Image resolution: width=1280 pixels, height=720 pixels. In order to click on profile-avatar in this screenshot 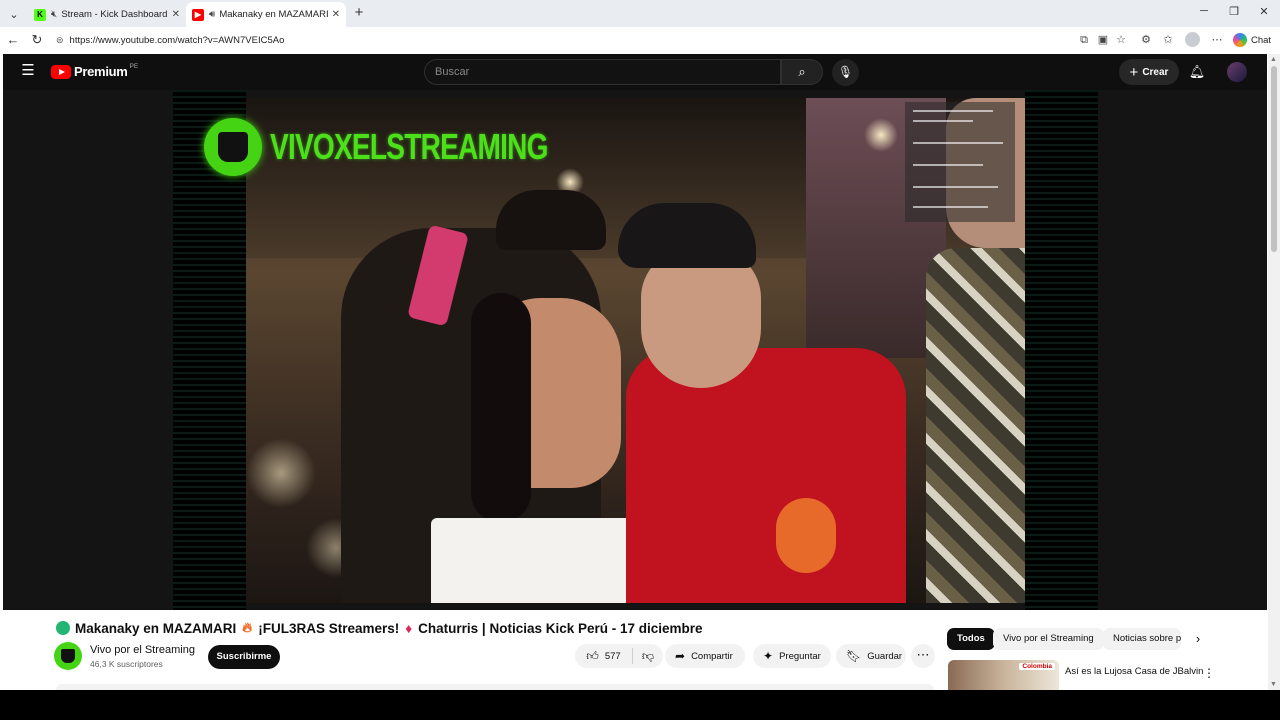, I will do `click(1192, 39)`.